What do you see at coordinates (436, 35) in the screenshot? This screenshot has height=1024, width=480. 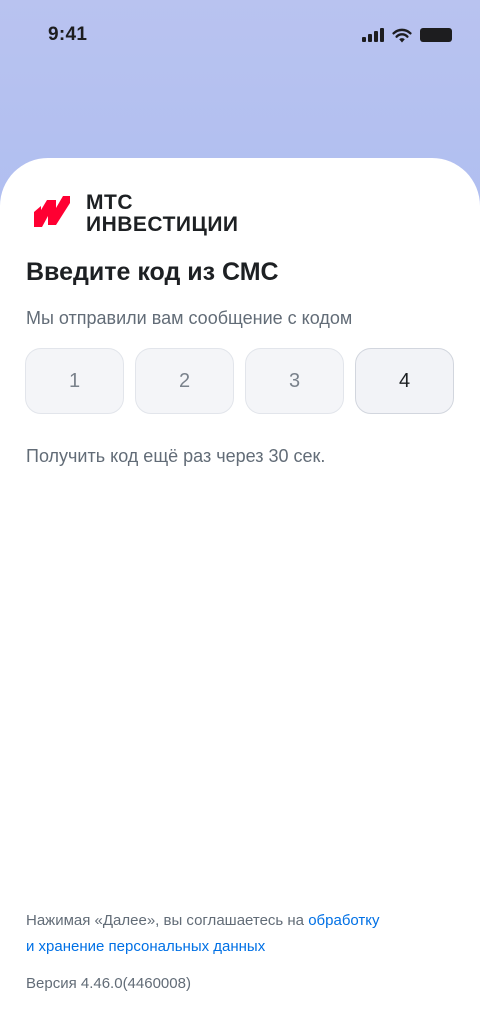 I see `battery-icon` at bounding box center [436, 35].